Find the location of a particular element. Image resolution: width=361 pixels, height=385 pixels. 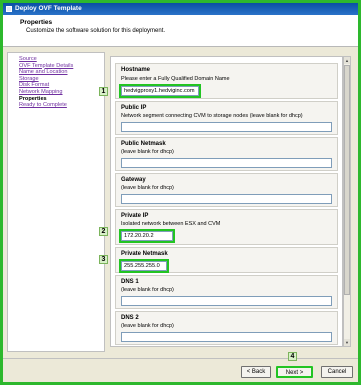

step-properties: Properties is located at coordinates (33, 98).